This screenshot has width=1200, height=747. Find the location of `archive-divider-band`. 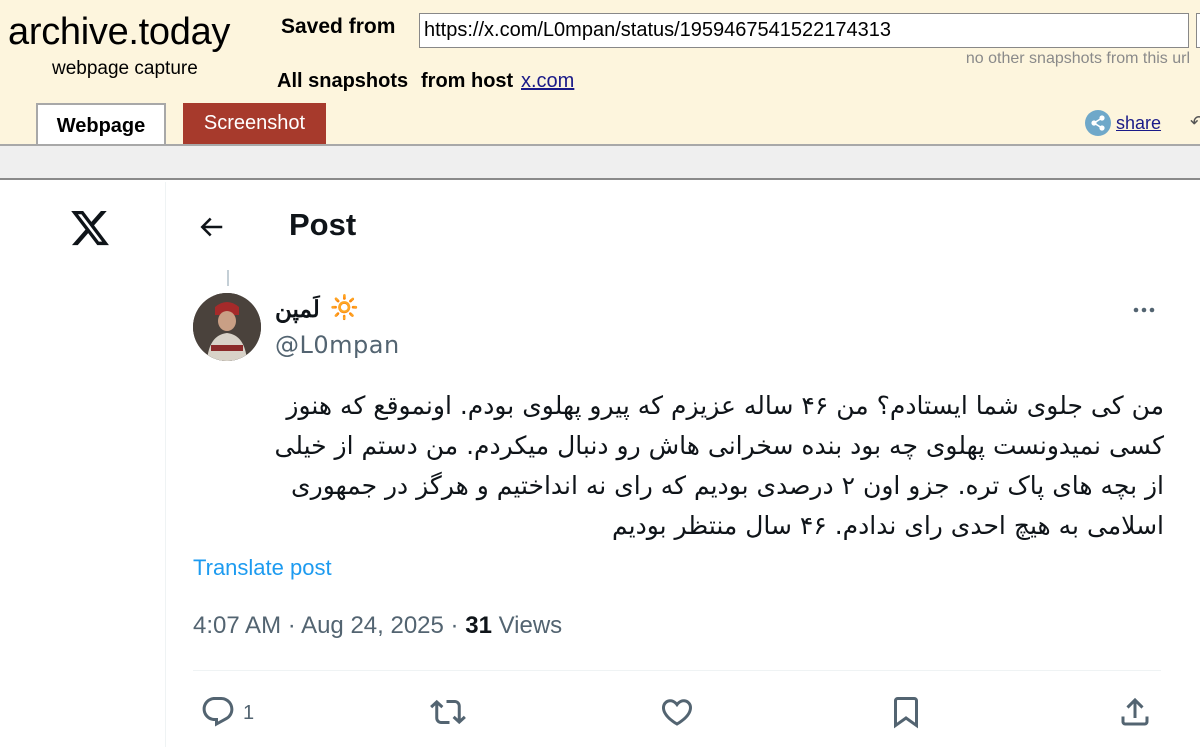

archive-divider-band is located at coordinates (600, 162).